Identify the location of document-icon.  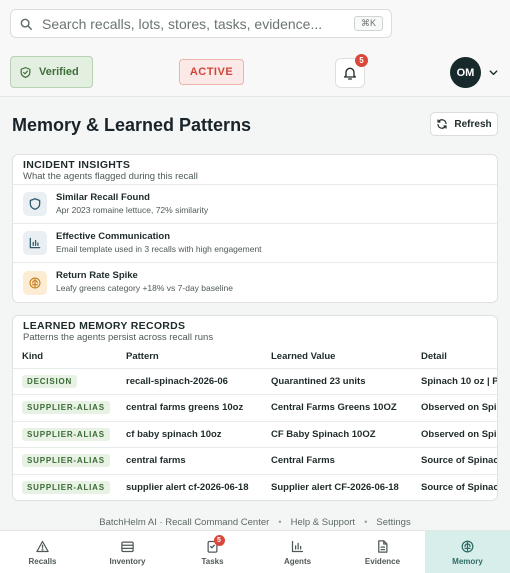
(383, 546).